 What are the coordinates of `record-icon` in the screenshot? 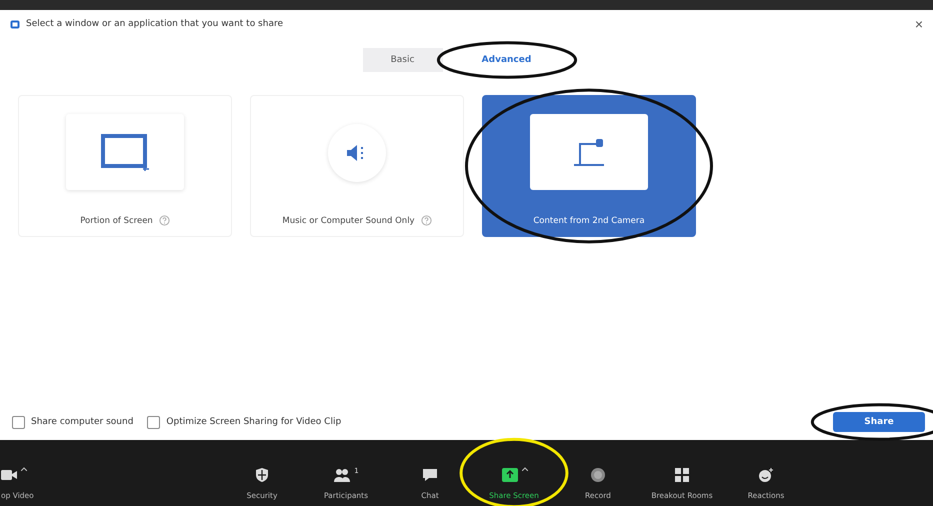 It's located at (598, 475).